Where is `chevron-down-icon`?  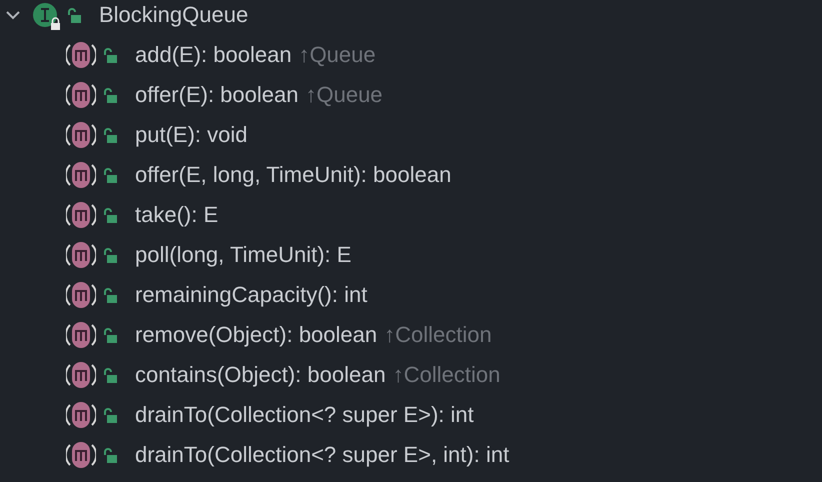
chevron-down-icon is located at coordinates (13, 15).